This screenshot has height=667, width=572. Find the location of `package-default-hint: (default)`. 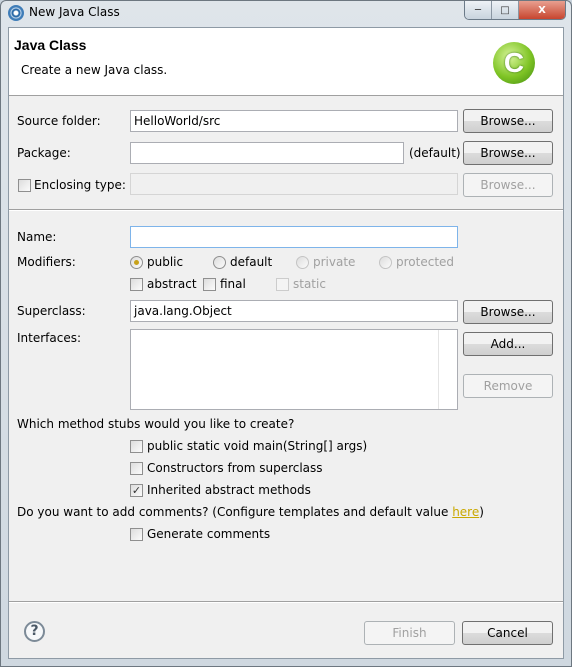

package-default-hint: (default) is located at coordinates (435, 153).